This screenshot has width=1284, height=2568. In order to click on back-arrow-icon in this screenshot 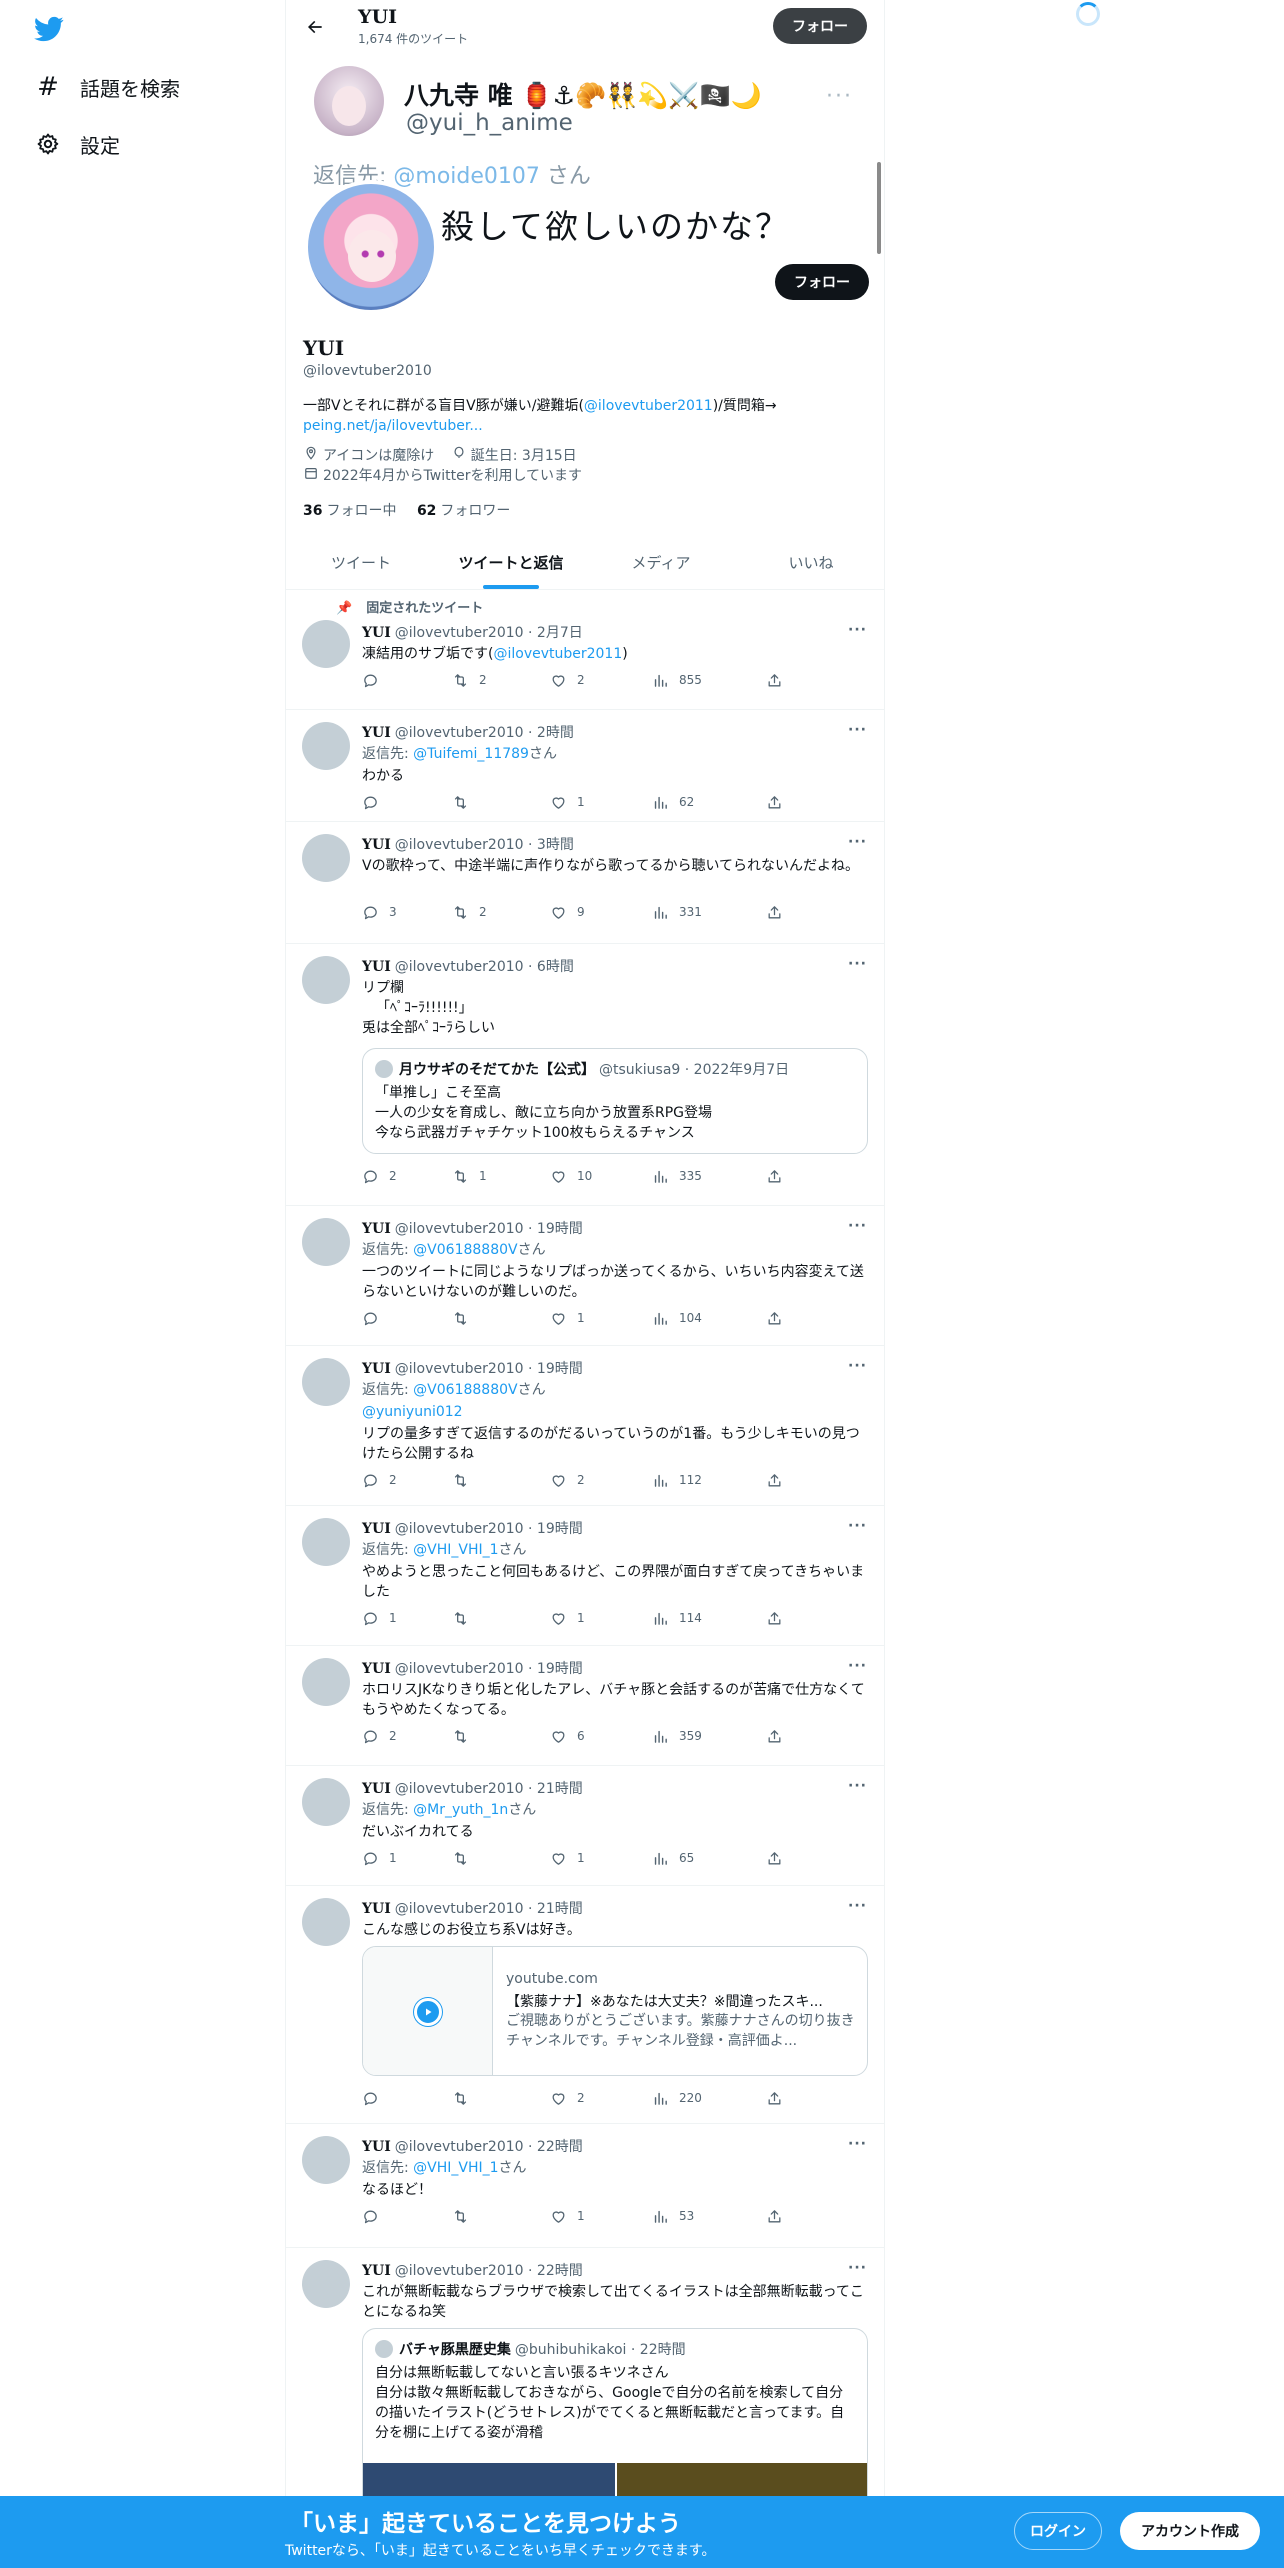, I will do `click(315, 27)`.